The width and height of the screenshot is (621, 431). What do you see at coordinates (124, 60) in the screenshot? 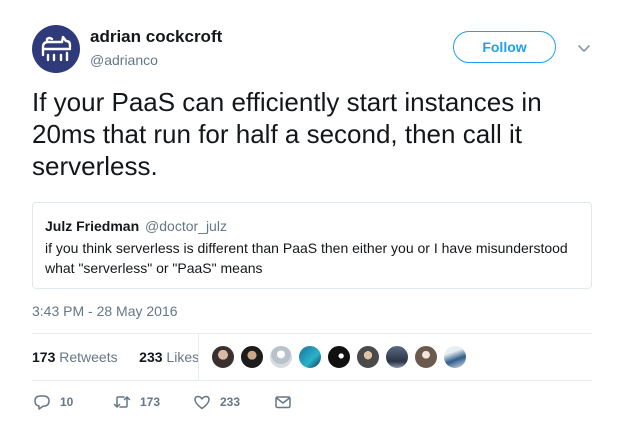
I see `user-handle: @adrianco` at bounding box center [124, 60].